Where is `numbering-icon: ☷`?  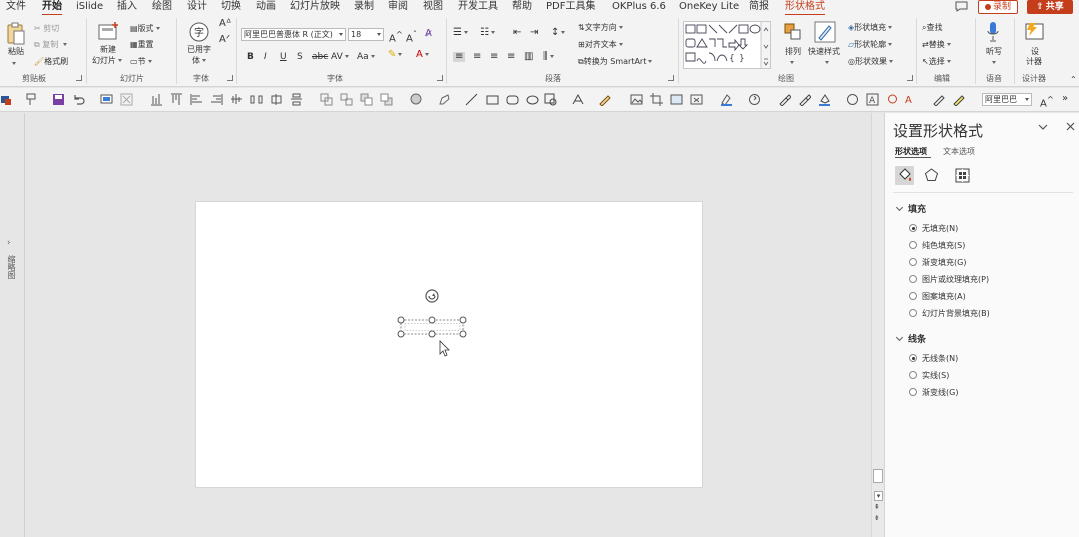
numbering-icon: ☷ is located at coordinates (487, 33).